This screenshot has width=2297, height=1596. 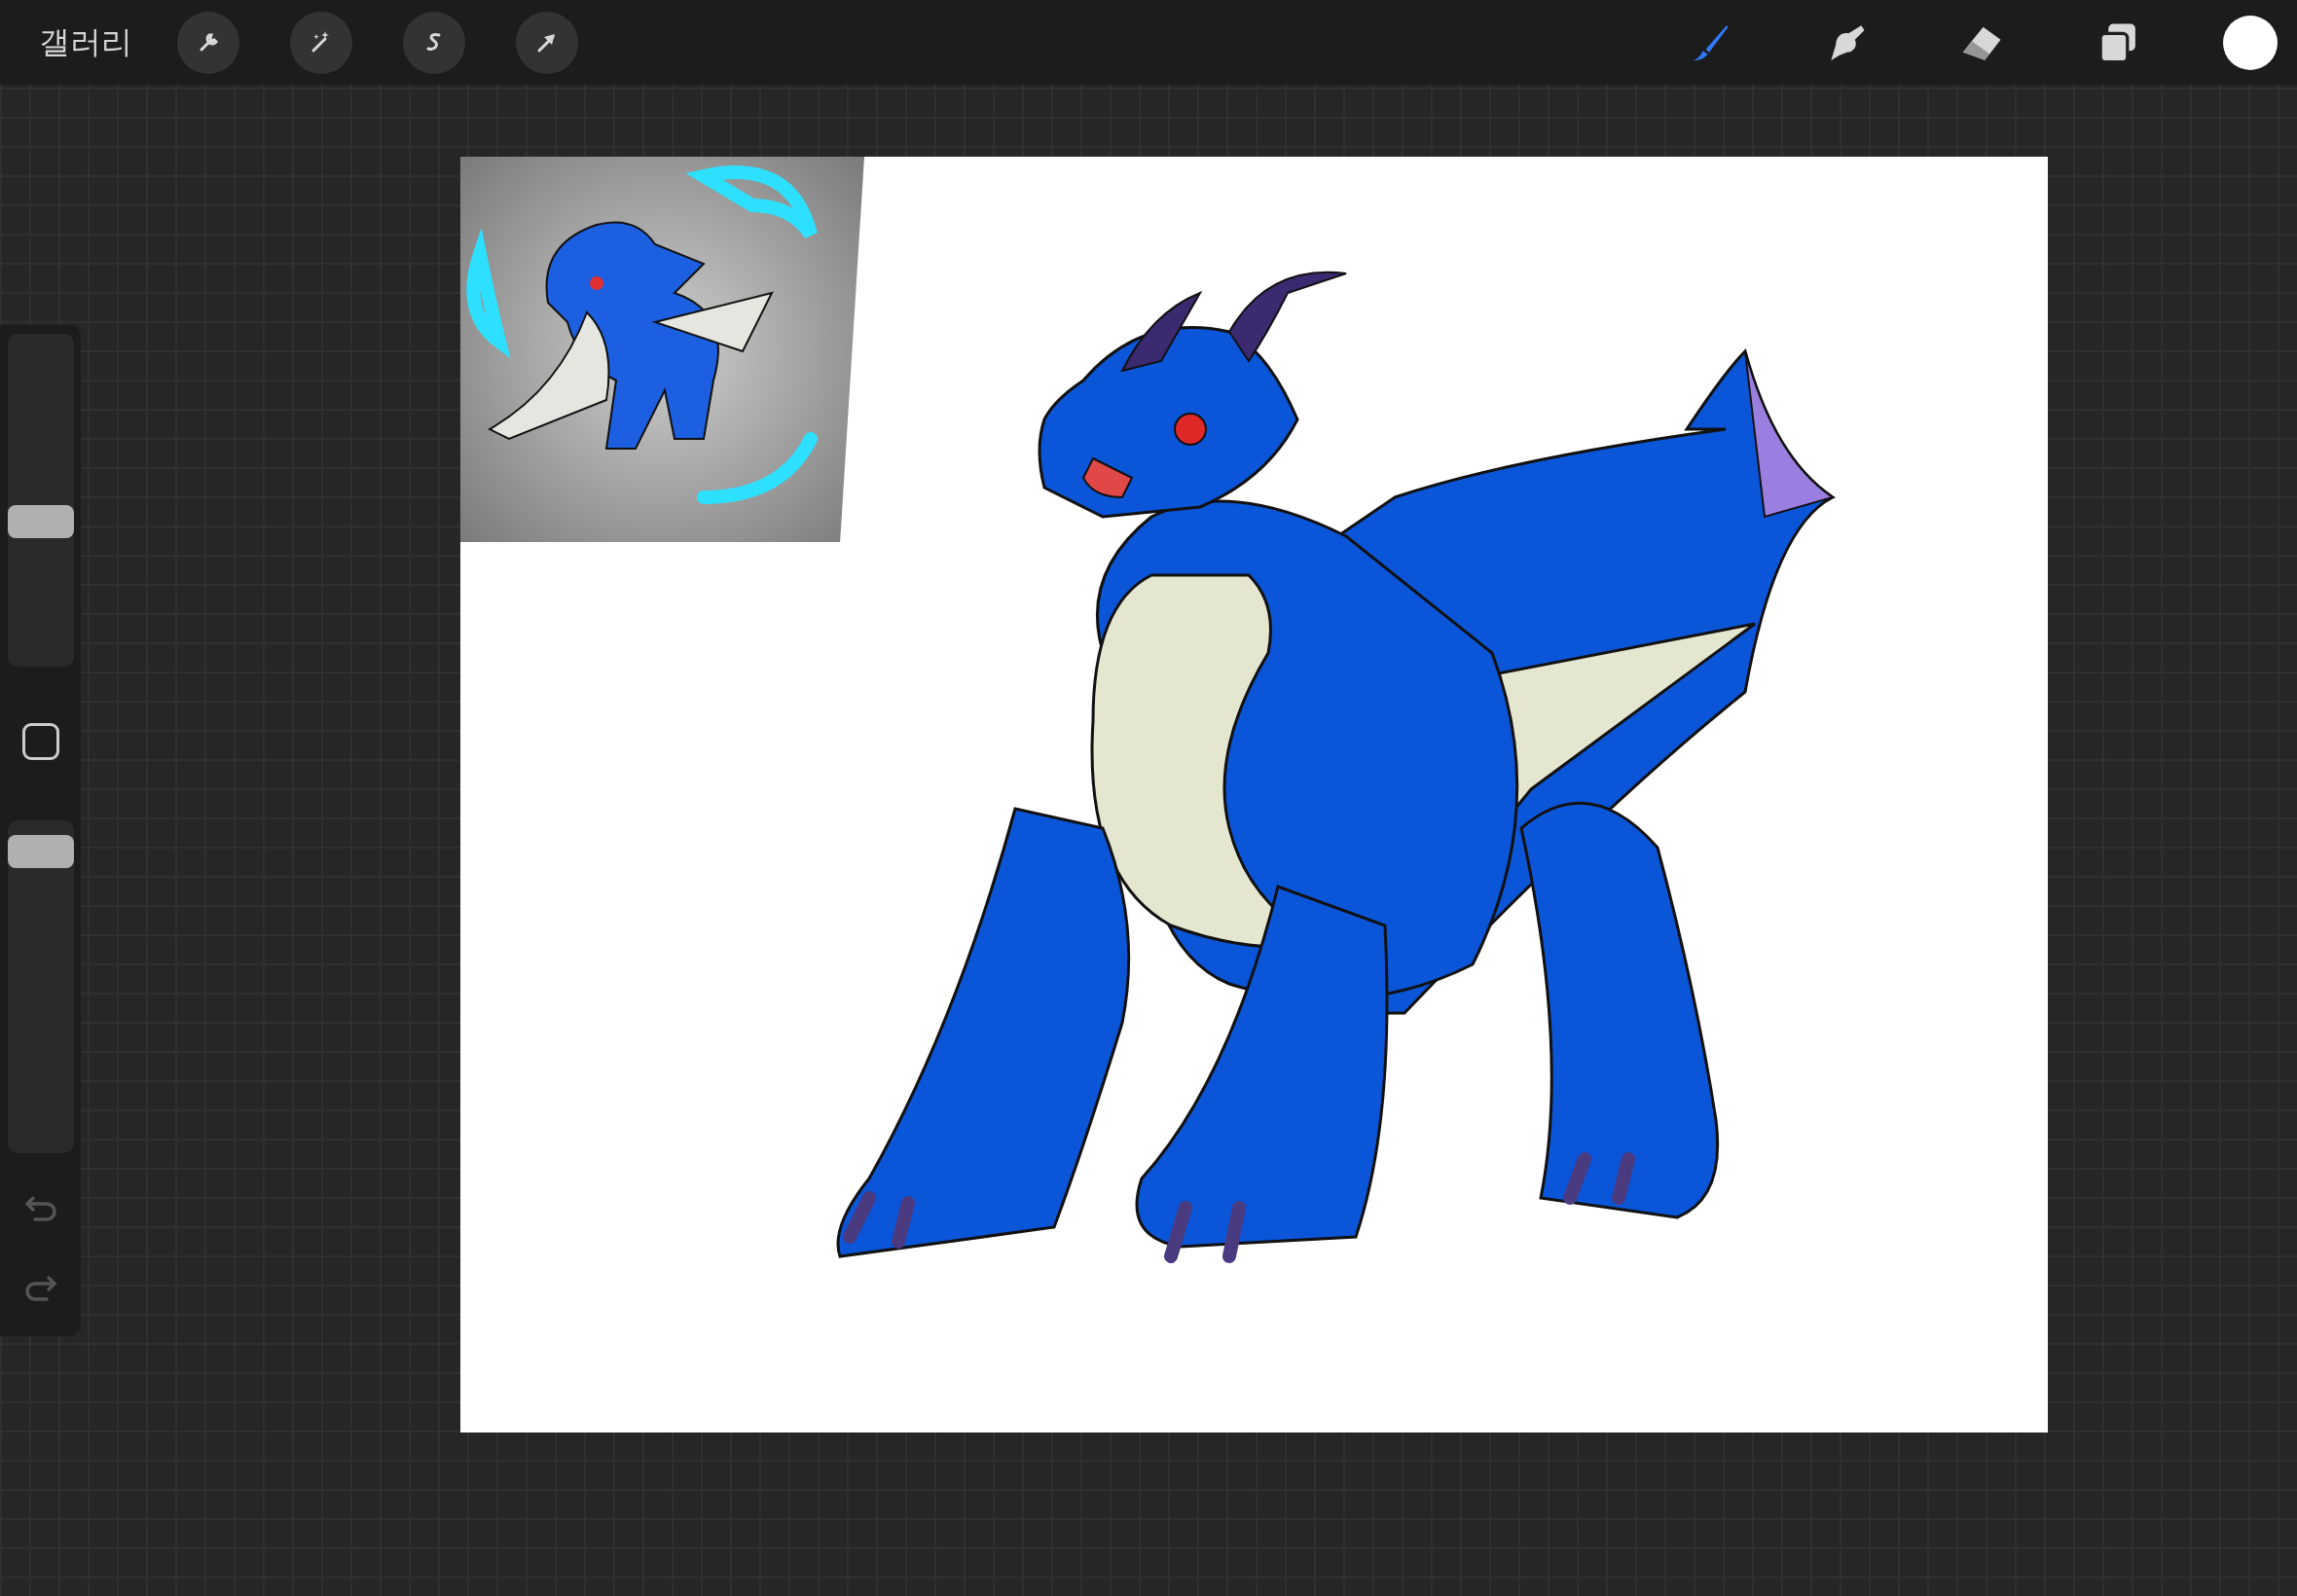 I want to click on opacity-slider, so click(x=40, y=987).